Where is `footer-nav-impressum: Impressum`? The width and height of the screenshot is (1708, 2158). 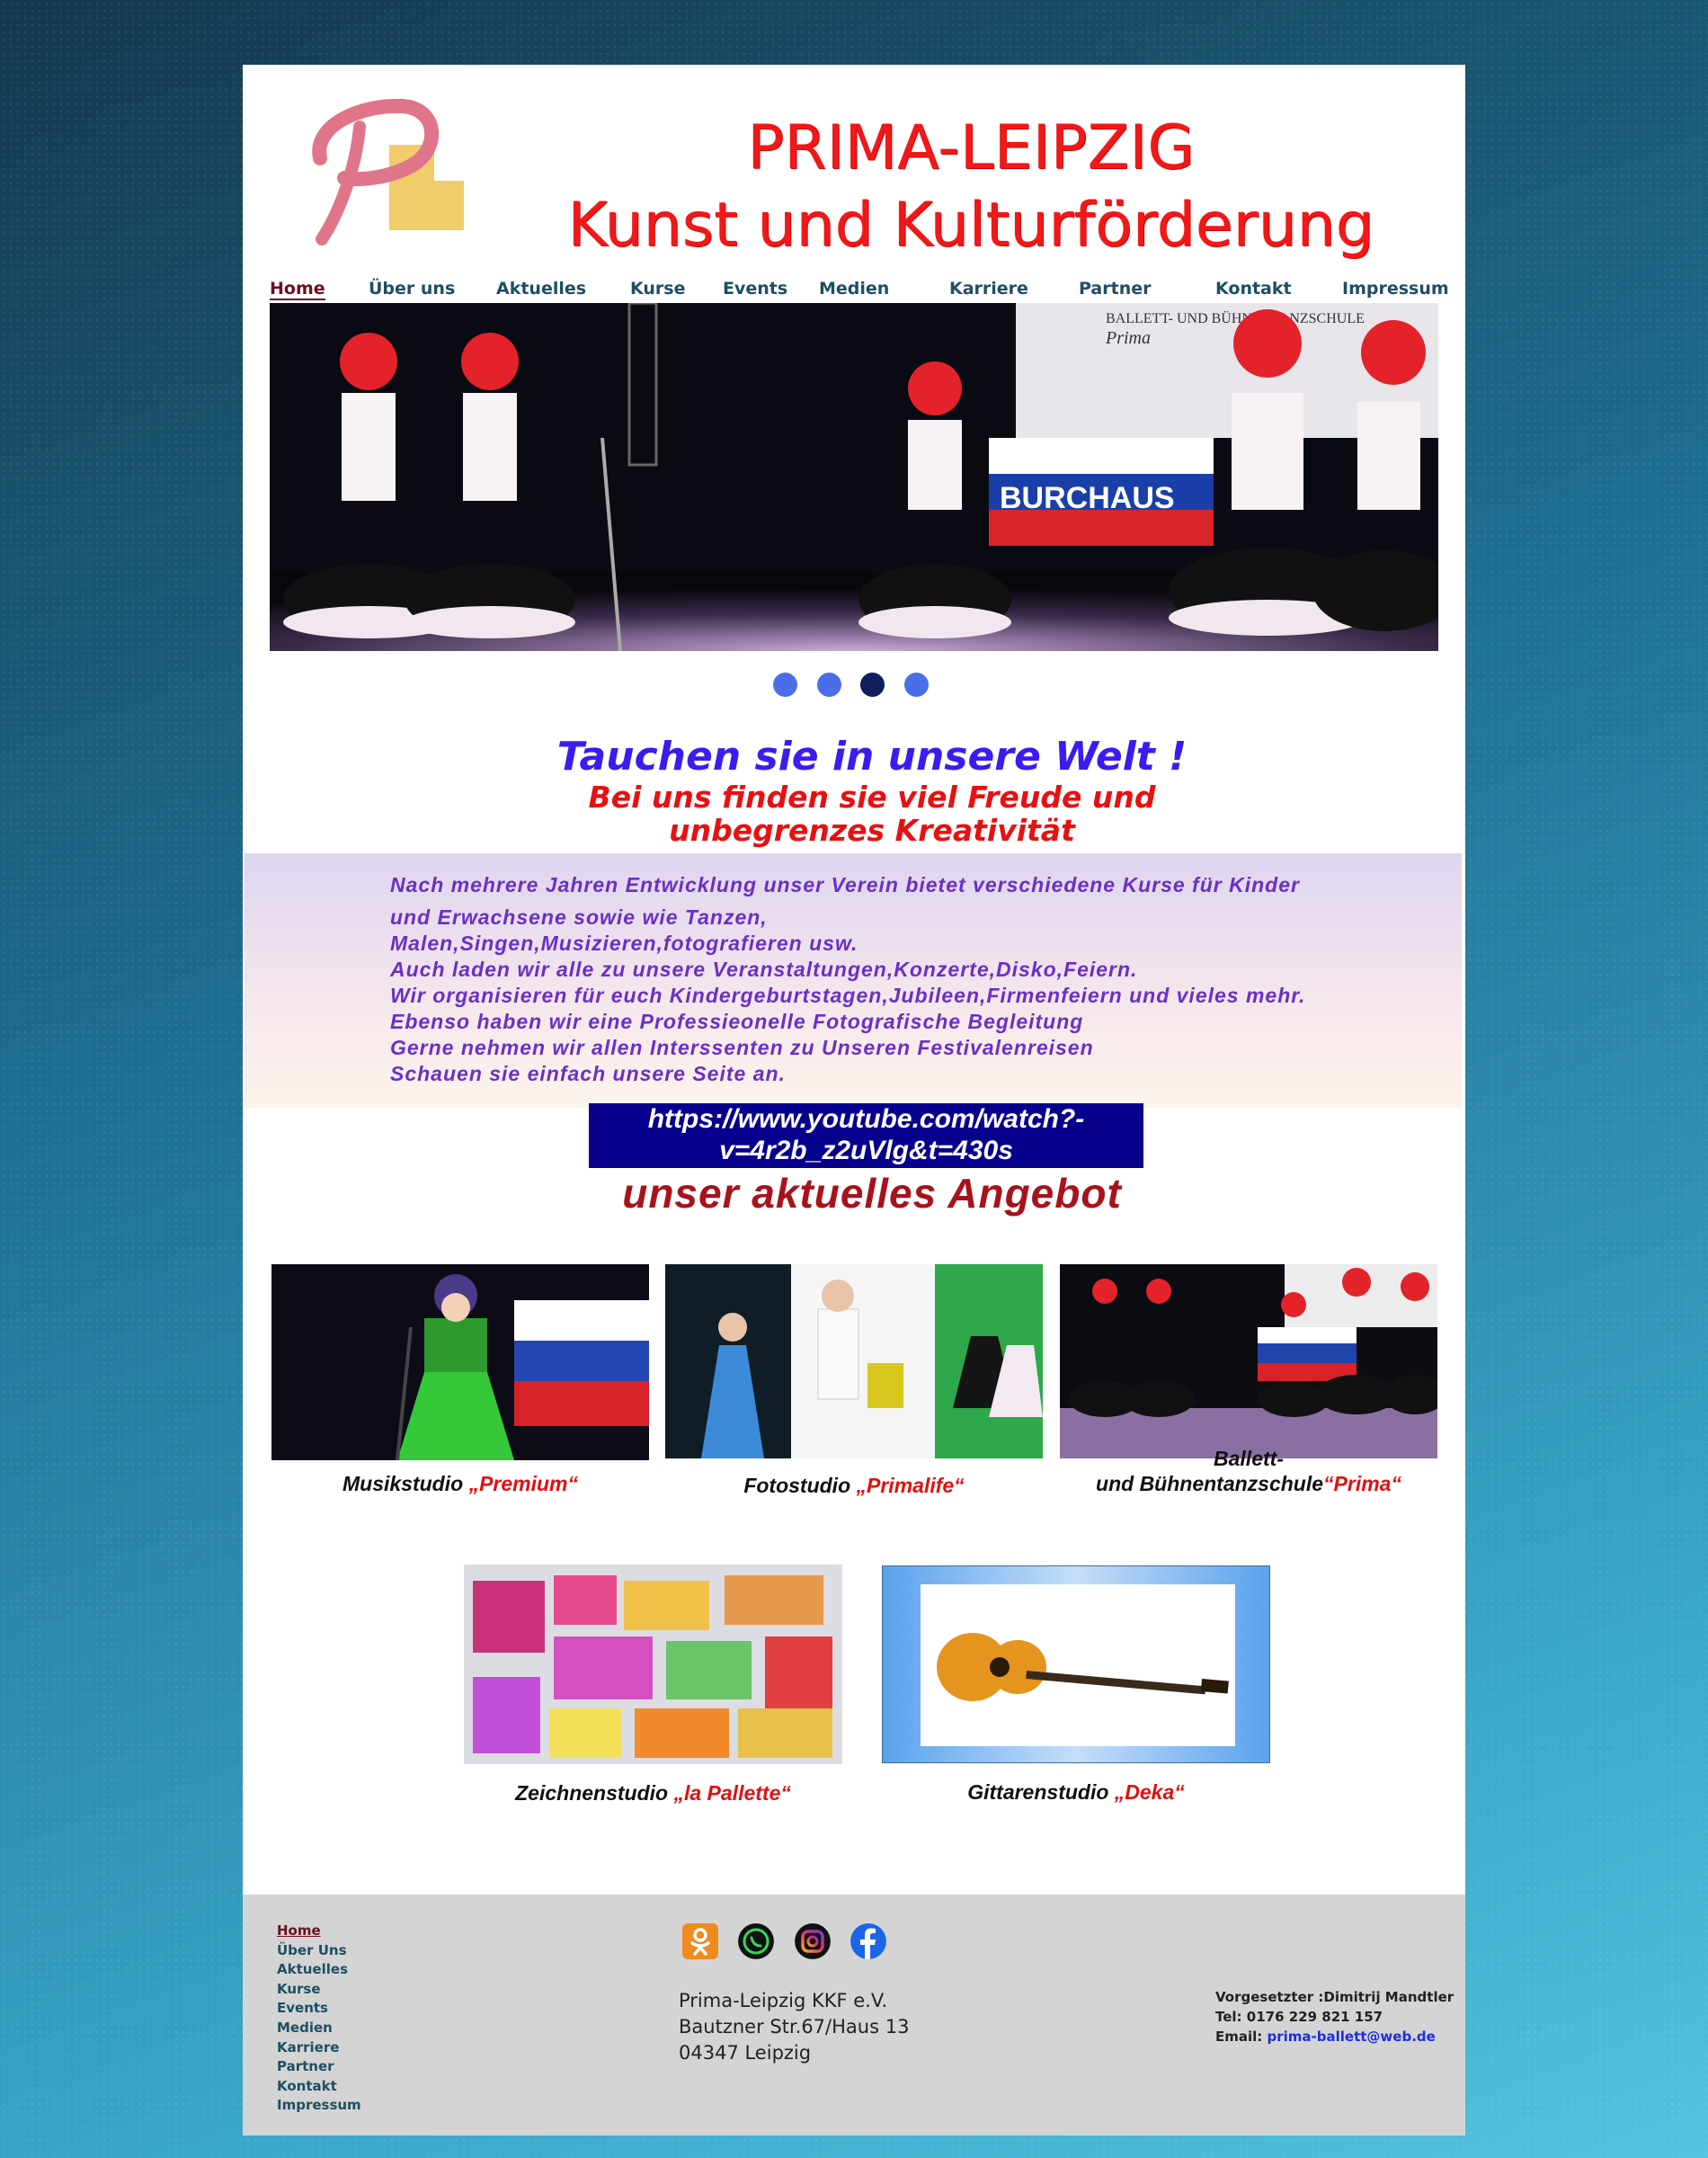
footer-nav-impressum: Impressum is located at coordinates (319, 2106).